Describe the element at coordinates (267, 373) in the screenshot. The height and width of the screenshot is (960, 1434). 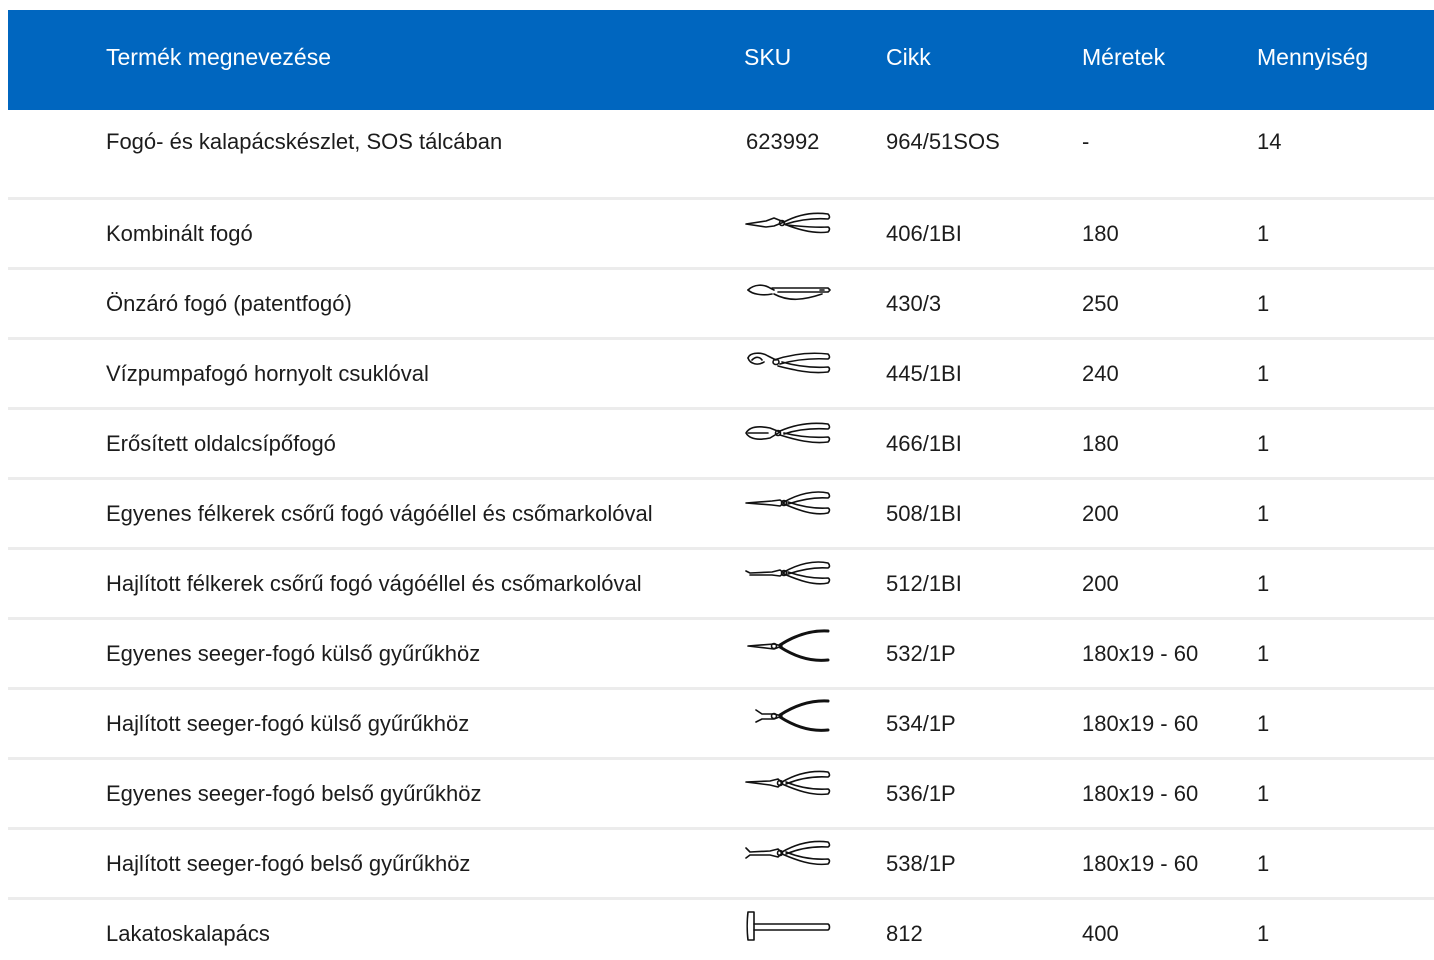
I see `product-name: Vízpumpafogó hornyolt csuklóval` at that location.